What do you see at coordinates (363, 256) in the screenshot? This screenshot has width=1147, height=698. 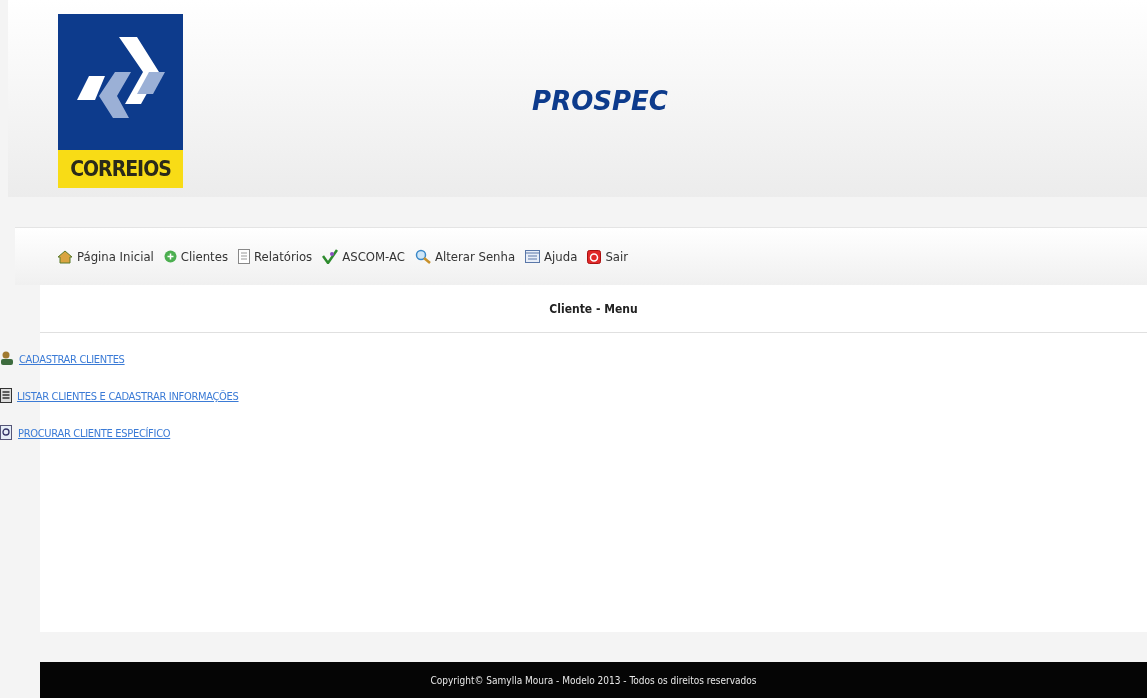 I see `nav-link: ASCOM-AC` at bounding box center [363, 256].